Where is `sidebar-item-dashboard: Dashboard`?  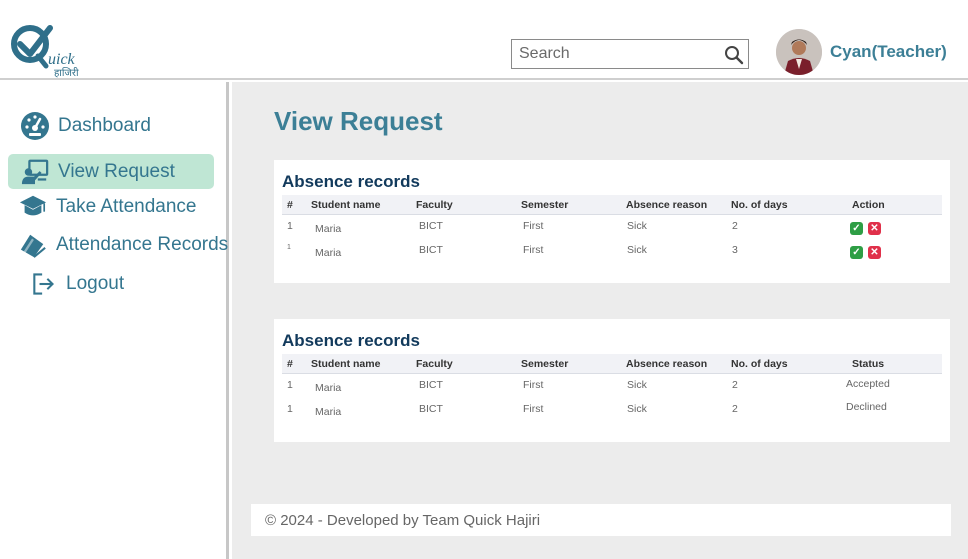
sidebar-item-dashboard: Dashboard is located at coordinates (85, 126).